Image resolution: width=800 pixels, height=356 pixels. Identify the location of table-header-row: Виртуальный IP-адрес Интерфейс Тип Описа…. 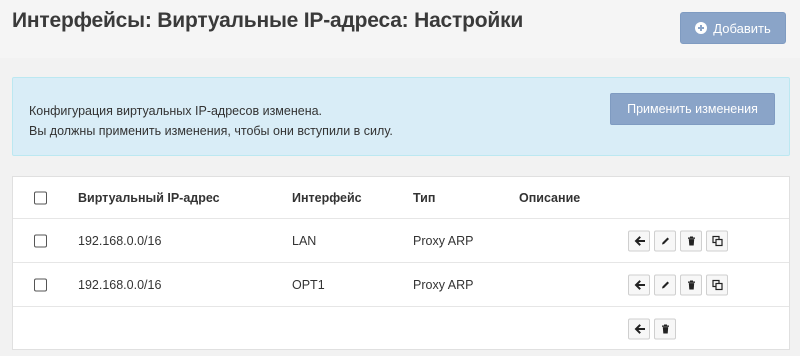
(401, 198).